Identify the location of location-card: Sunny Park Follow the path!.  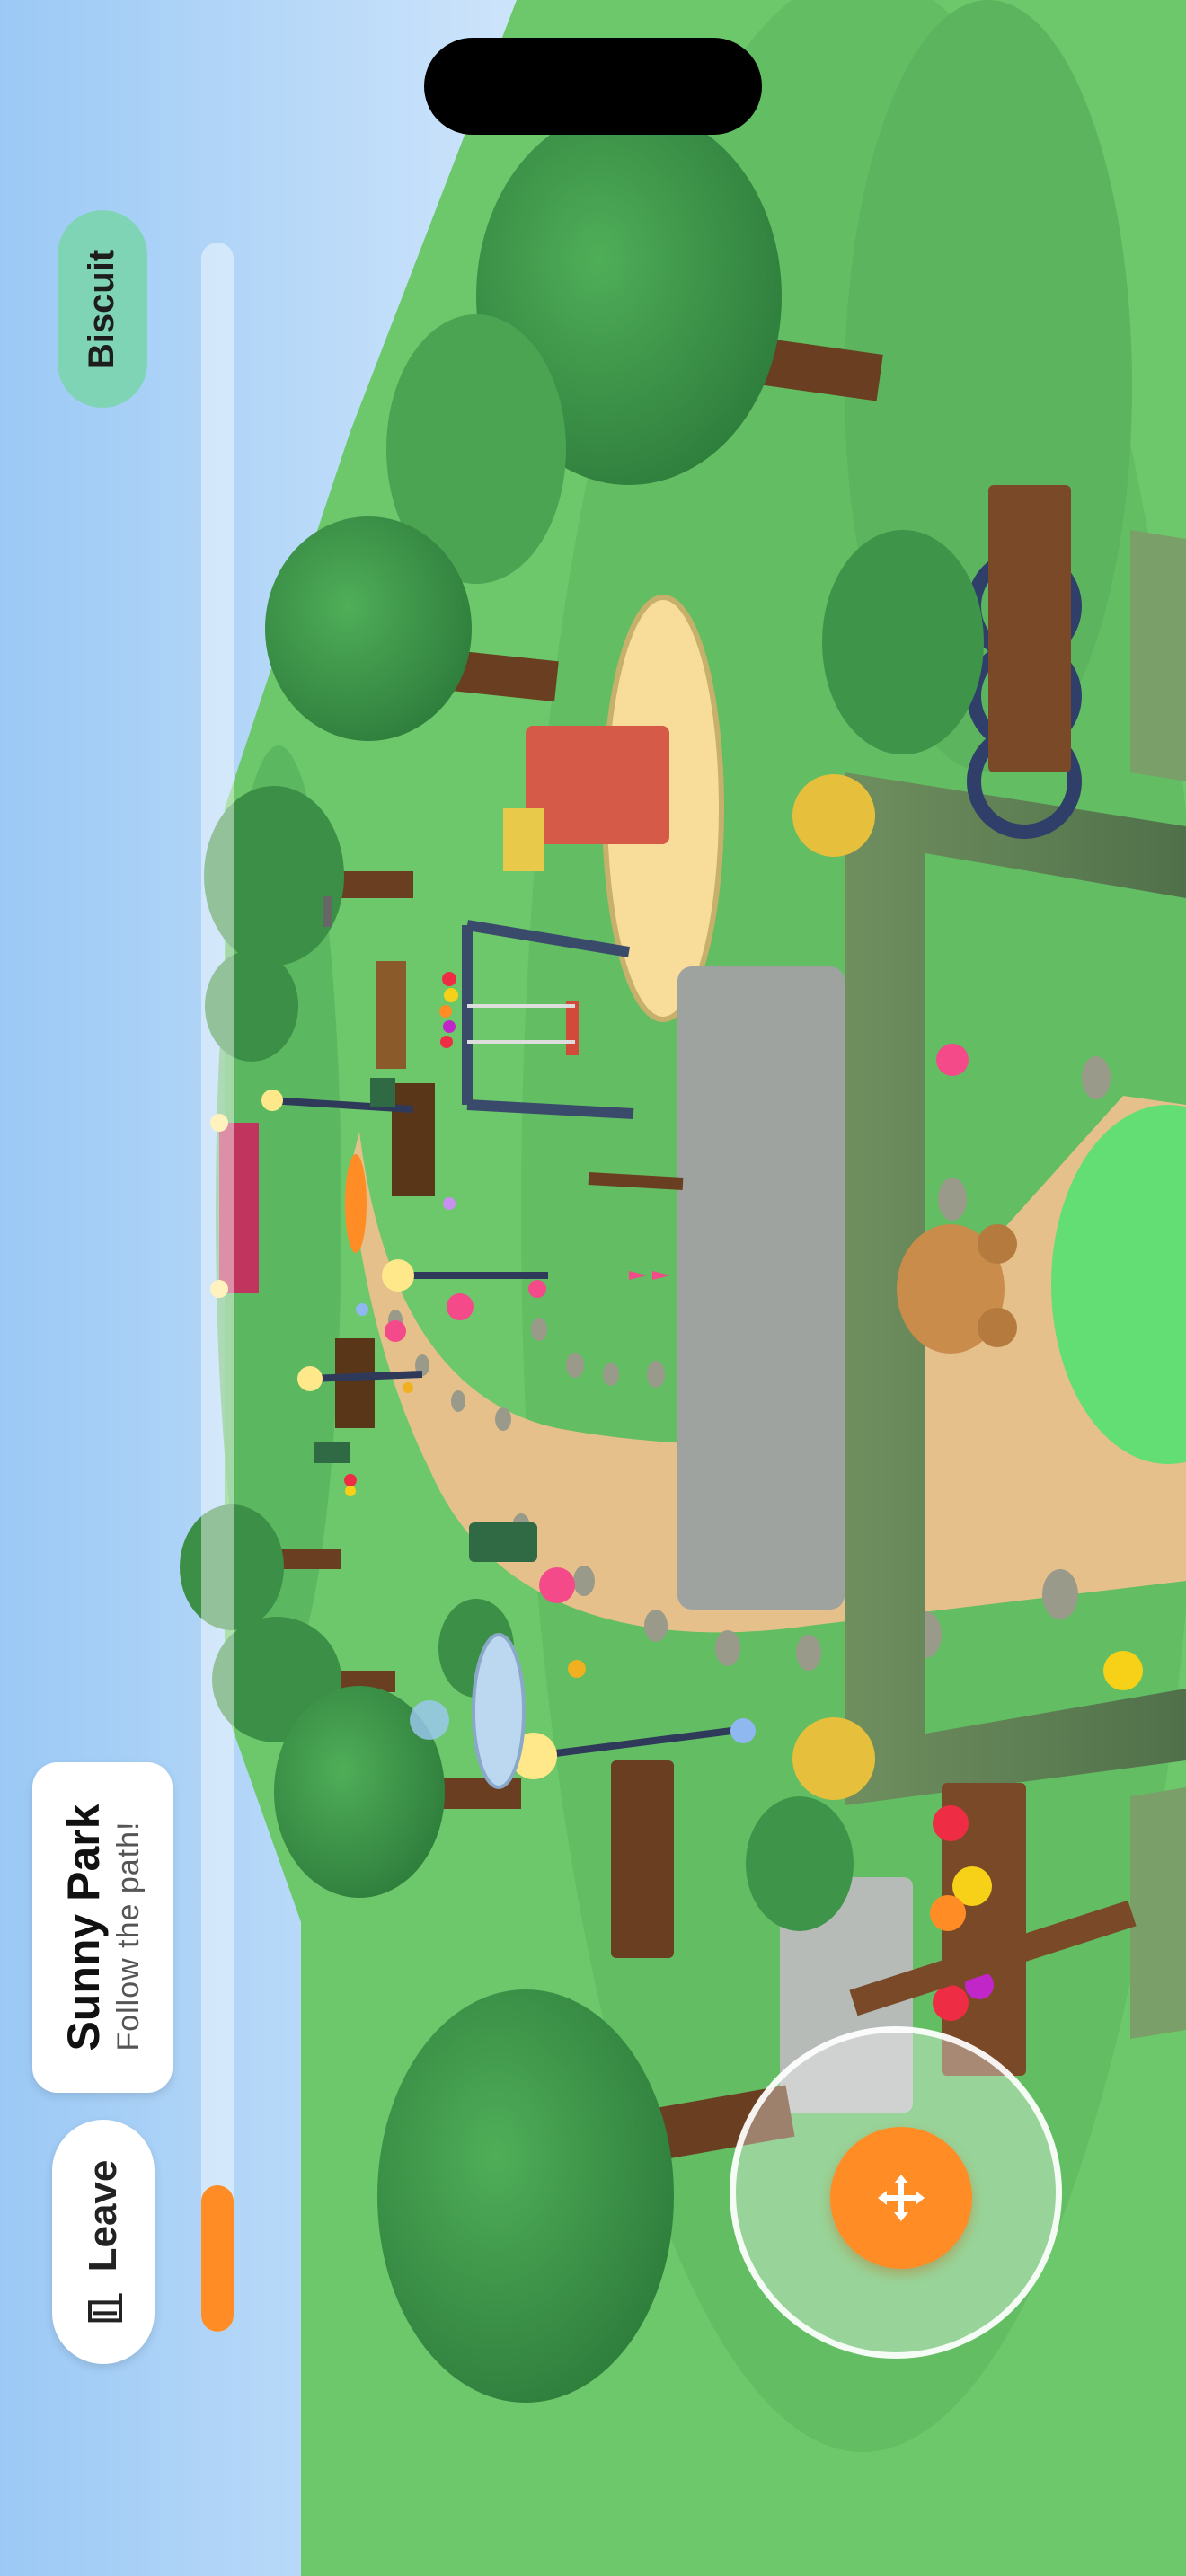
(102, 1927).